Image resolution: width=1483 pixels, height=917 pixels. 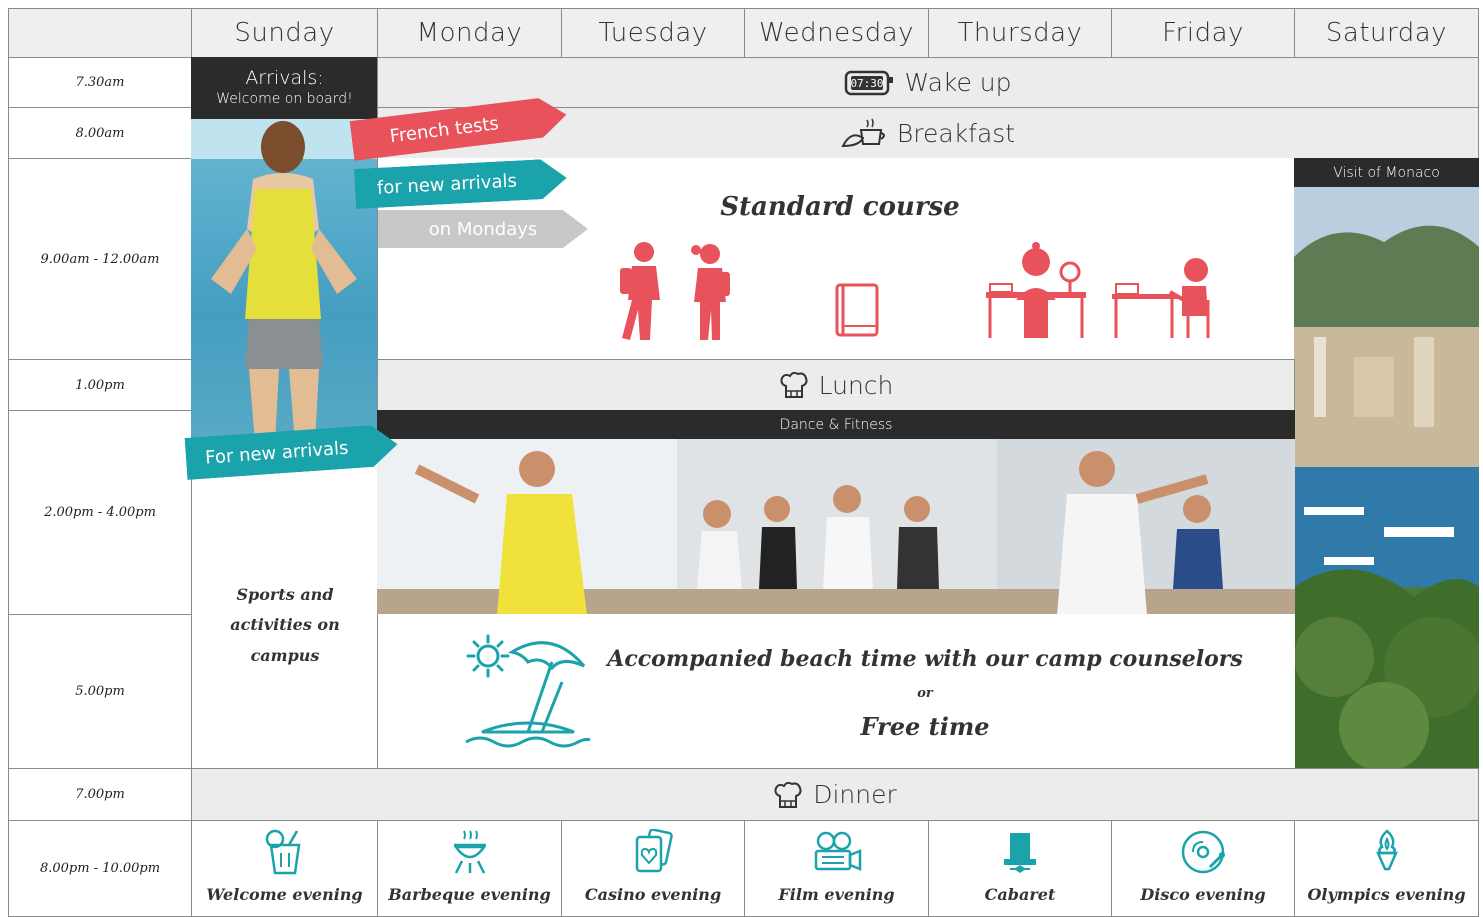 I want to click on dance-fitness-photo, so click(x=836, y=527).